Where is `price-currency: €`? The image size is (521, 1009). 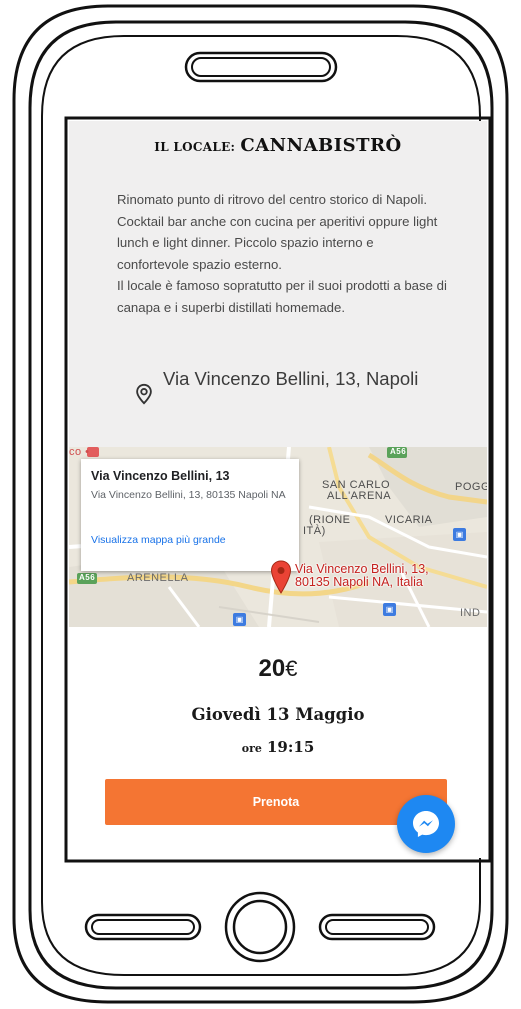 price-currency: € is located at coordinates (291, 668).